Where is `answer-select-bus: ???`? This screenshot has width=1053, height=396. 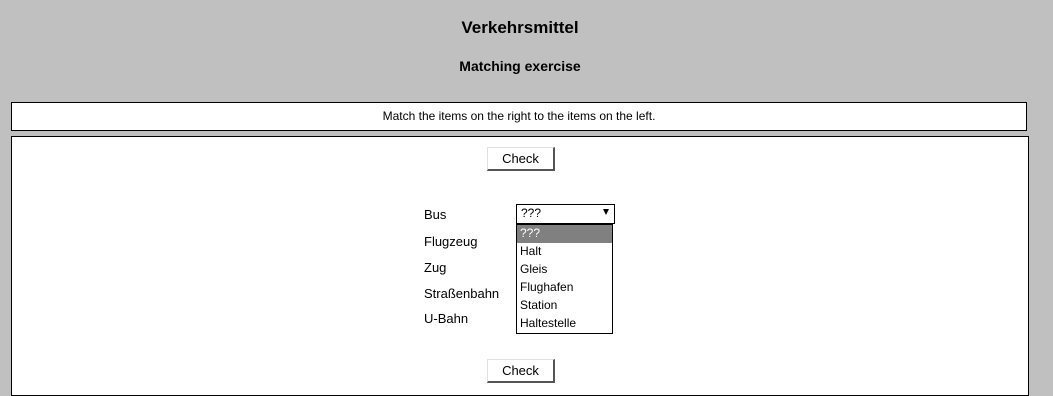
answer-select-bus: ??? is located at coordinates (565, 214).